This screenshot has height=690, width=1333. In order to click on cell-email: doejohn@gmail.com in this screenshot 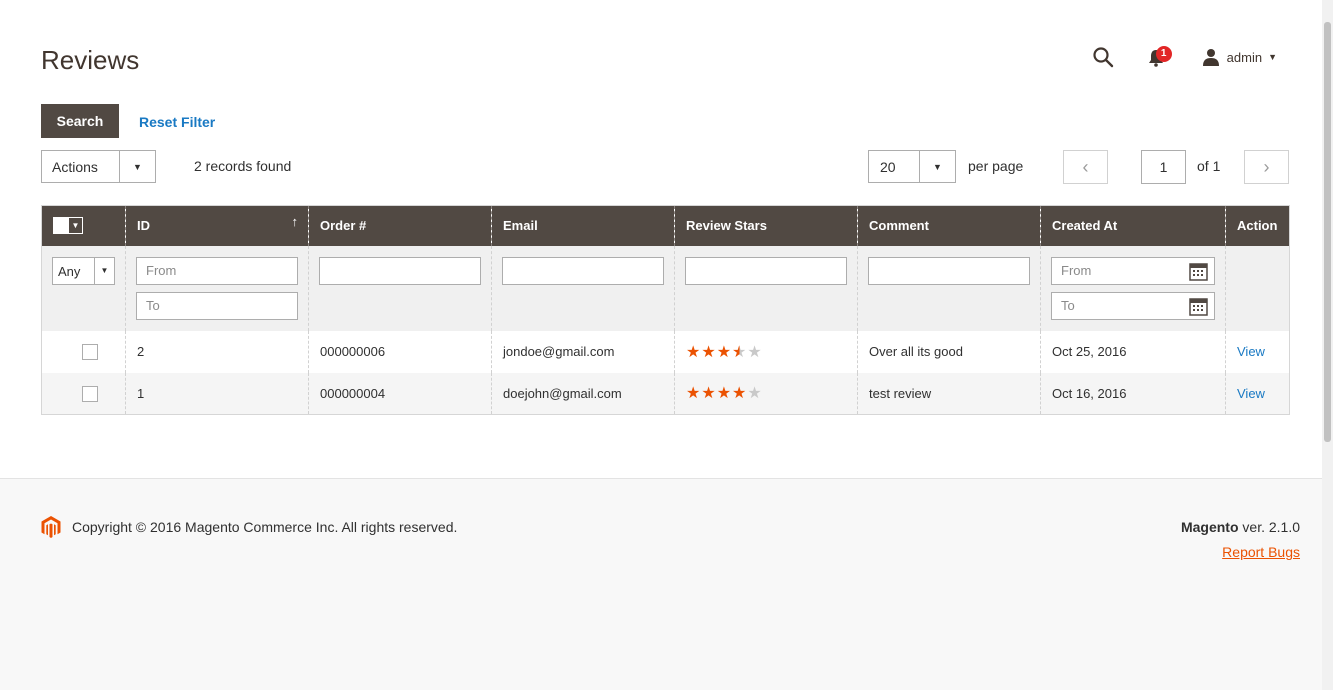, I will do `click(583, 393)`.